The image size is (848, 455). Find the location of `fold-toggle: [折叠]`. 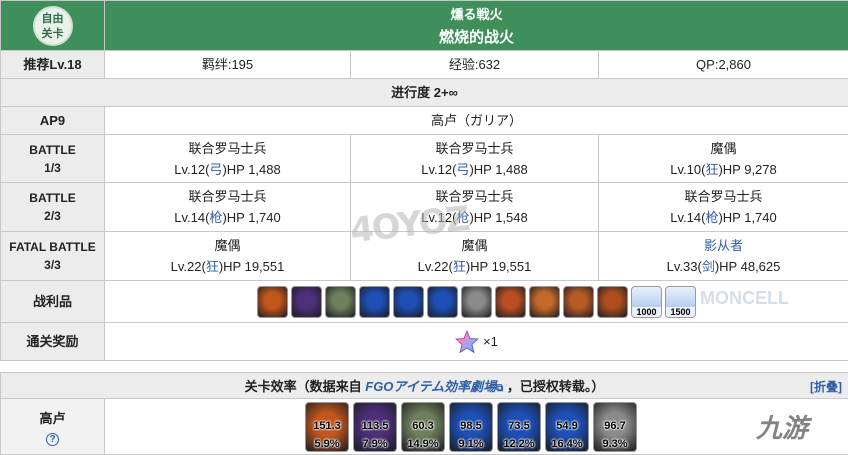

fold-toggle: [折叠] is located at coordinates (826, 386).